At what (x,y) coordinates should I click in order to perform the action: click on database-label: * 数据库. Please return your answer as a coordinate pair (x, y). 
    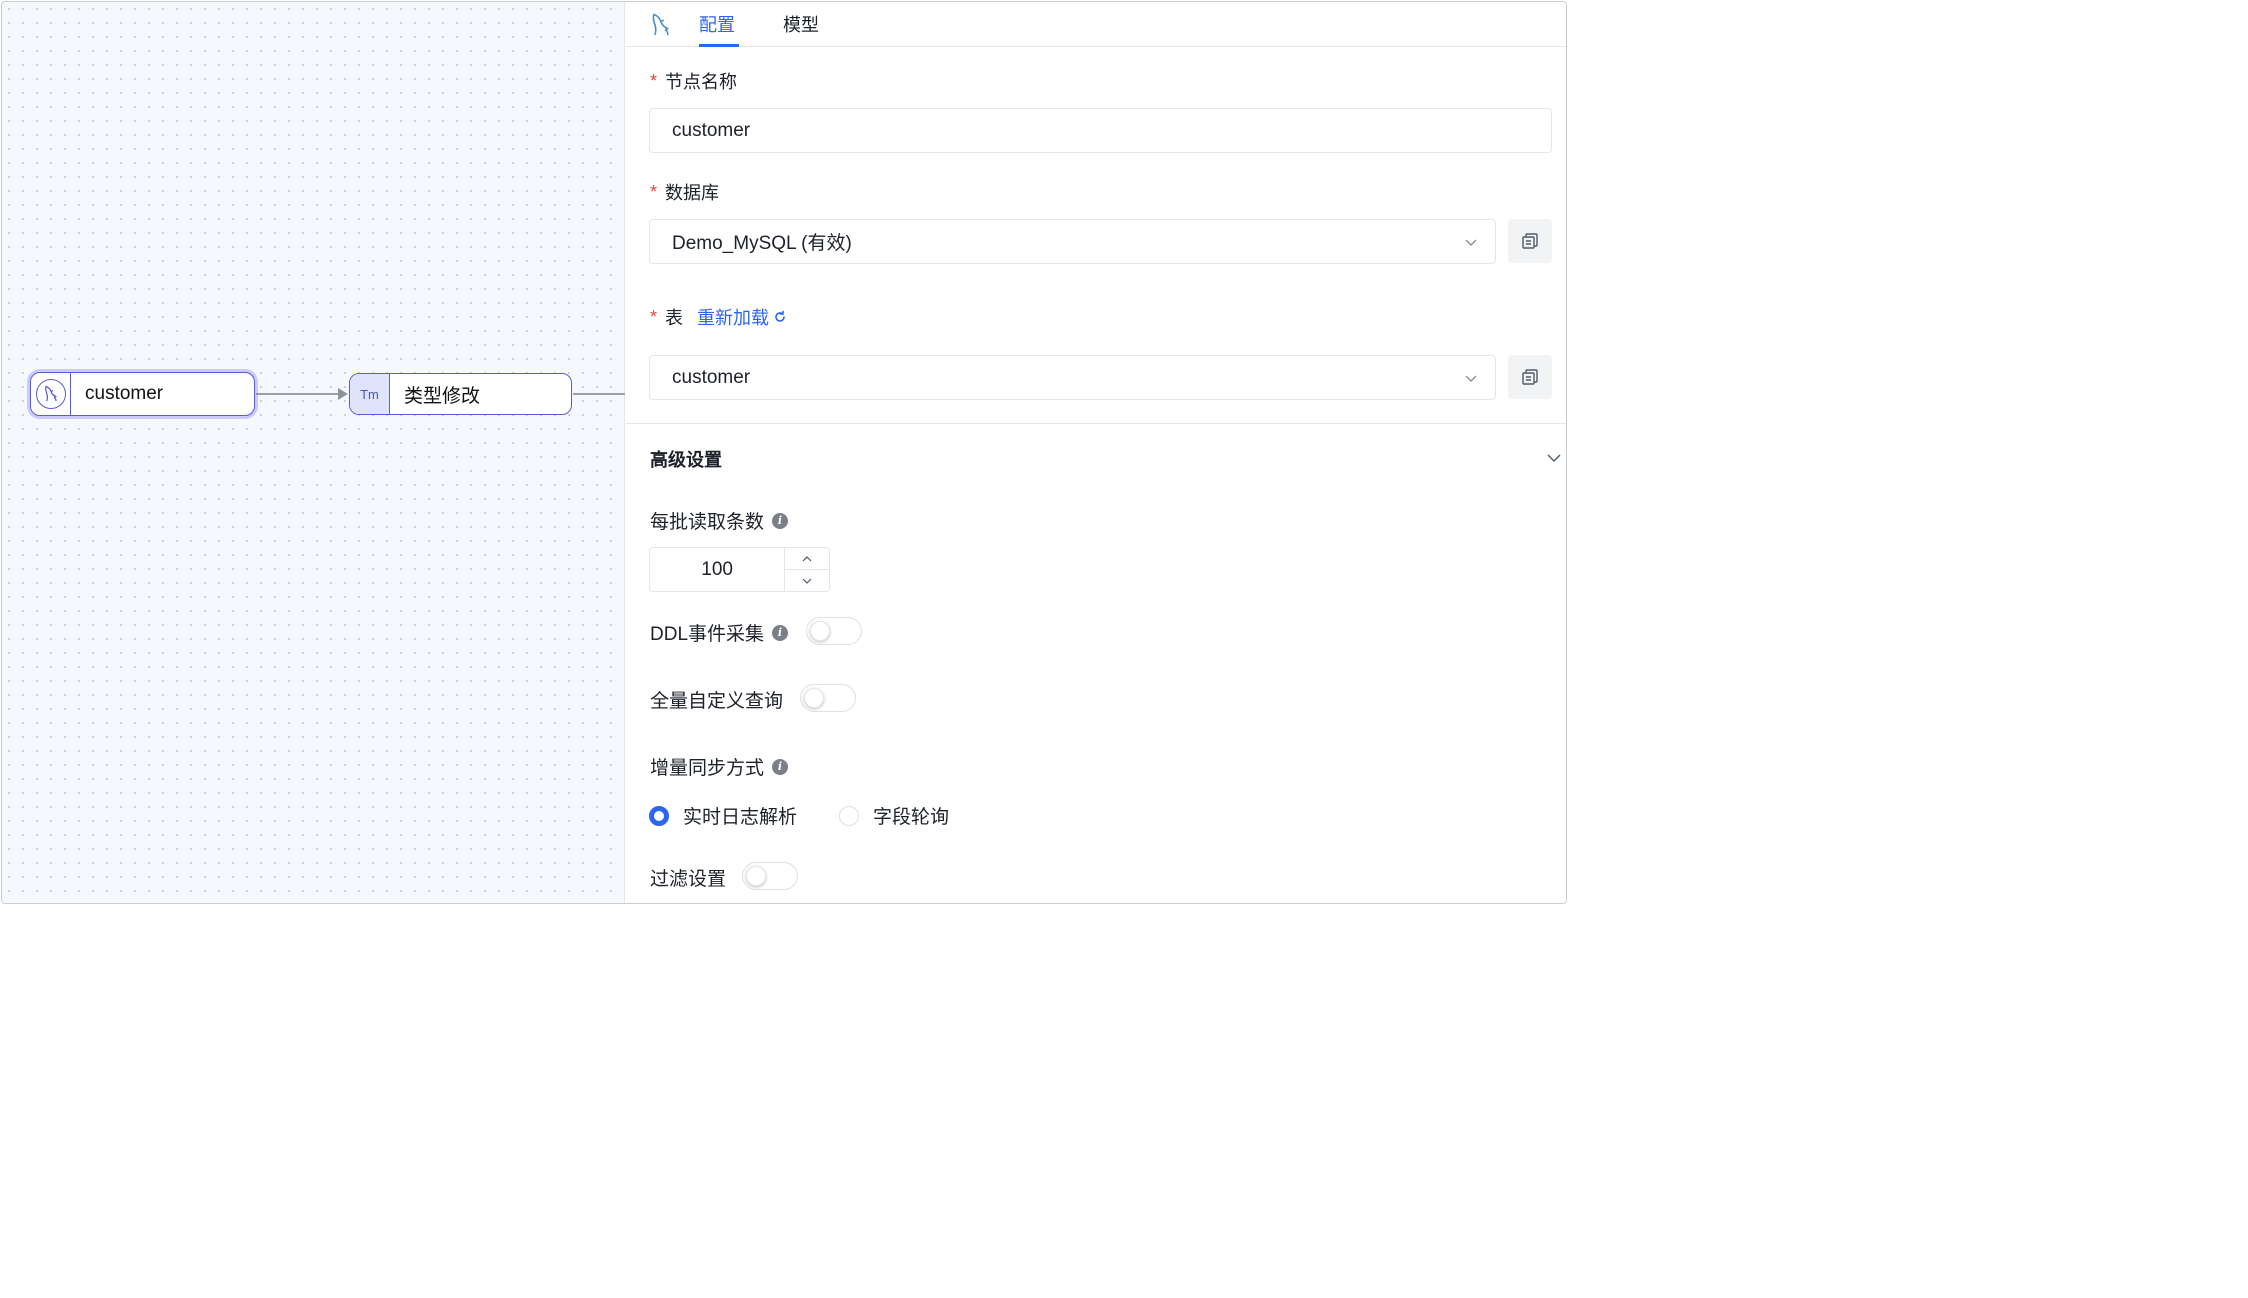
    Looking at the image, I should click on (684, 192).